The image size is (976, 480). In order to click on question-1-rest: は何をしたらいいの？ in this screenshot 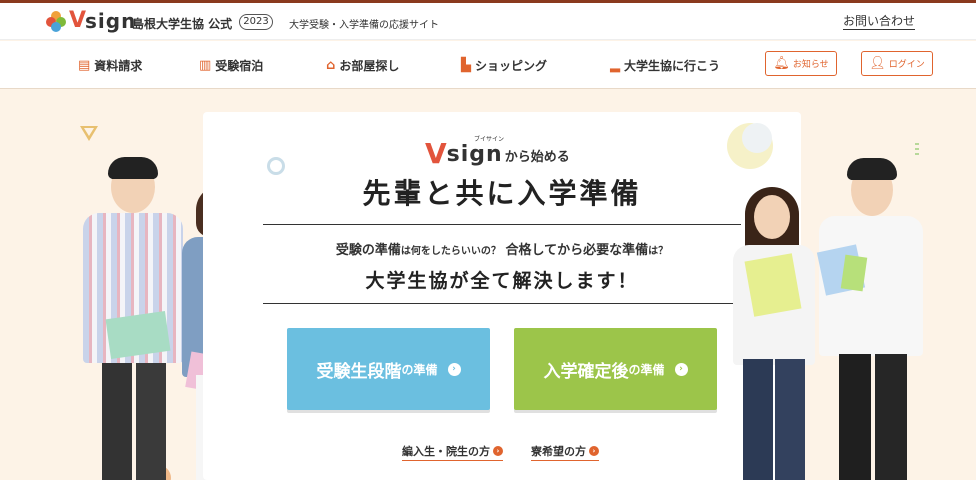, I will do `click(450, 251)`.